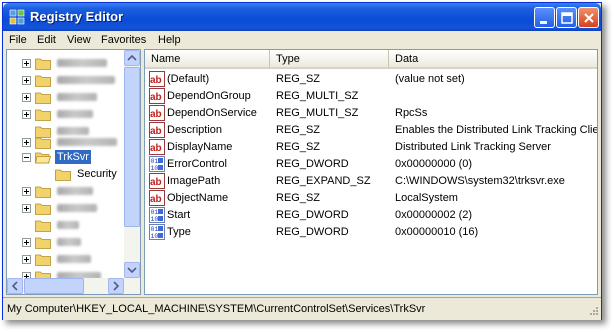  What do you see at coordinates (411, 113) in the screenshot?
I see `value-data: RpcSs` at bounding box center [411, 113].